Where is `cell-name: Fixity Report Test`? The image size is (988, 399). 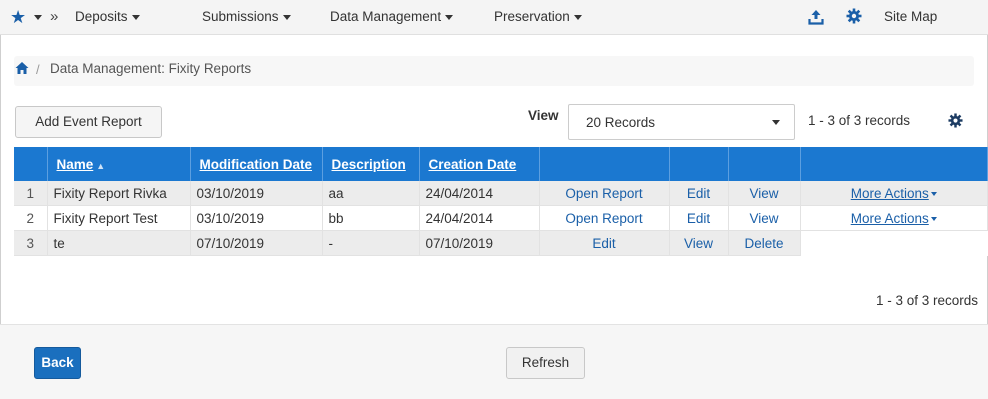 cell-name: Fixity Report Test is located at coordinates (119, 218).